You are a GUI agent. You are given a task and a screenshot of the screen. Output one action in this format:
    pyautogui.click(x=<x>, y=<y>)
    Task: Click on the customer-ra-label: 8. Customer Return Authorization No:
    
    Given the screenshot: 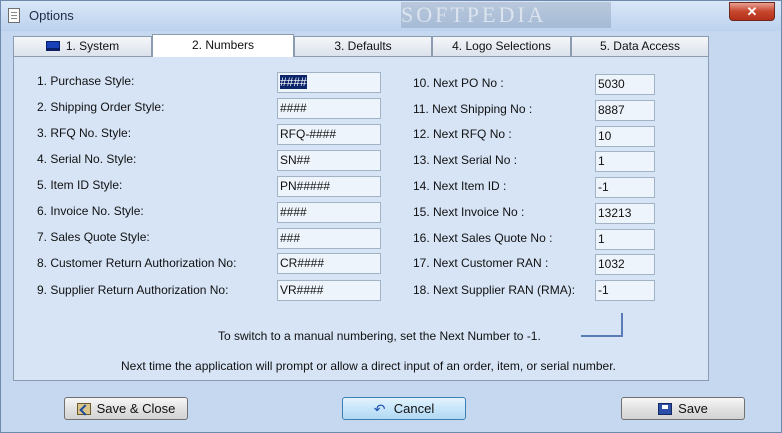 What is the action you would take?
    pyautogui.click(x=137, y=263)
    